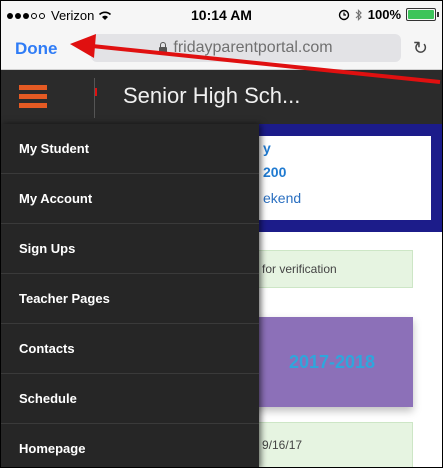 The width and height of the screenshot is (443, 468). Describe the element at coordinates (33, 97) in the screenshot. I see `hamburger-icon` at that location.